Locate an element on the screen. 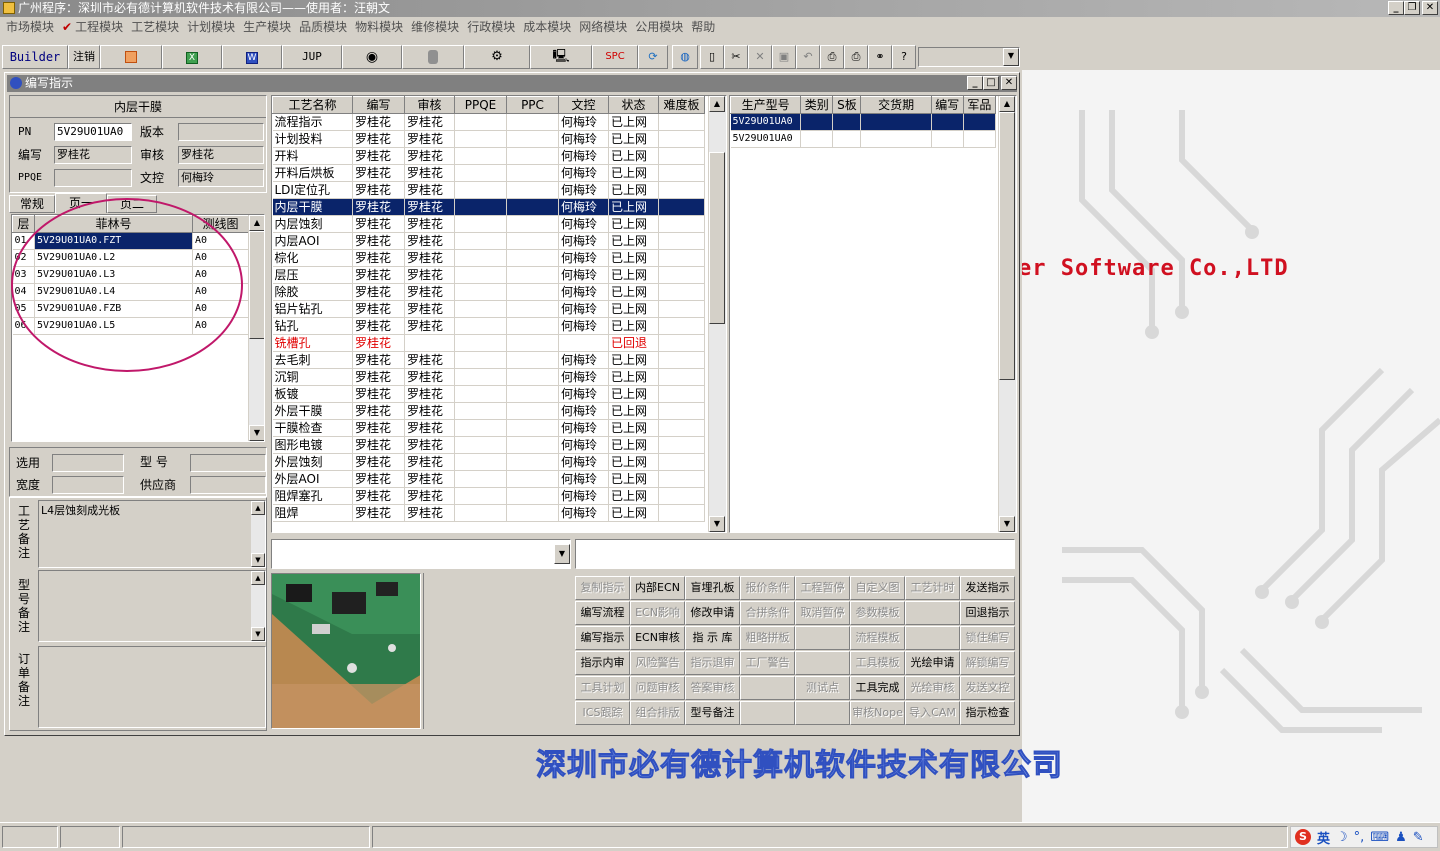 This screenshot has width=1440, height=851. table-cell: 外层干膜 is located at coordinates (312, 411).